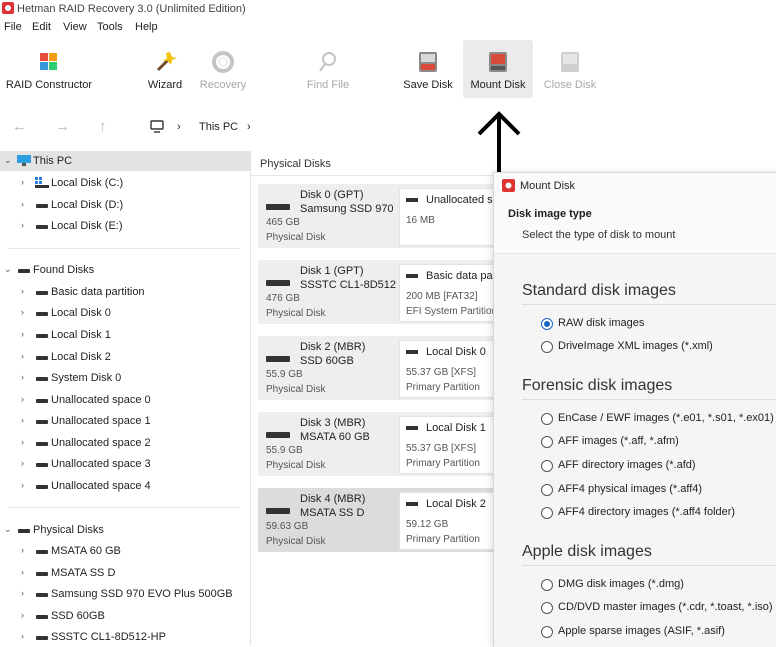 The height and width of the screenshot is (647, 776). What do you see at coordinates (125, 357) in the screenshot?
I see `tree-item-found: › Local Disk 2` at bounding box center [125, 357].